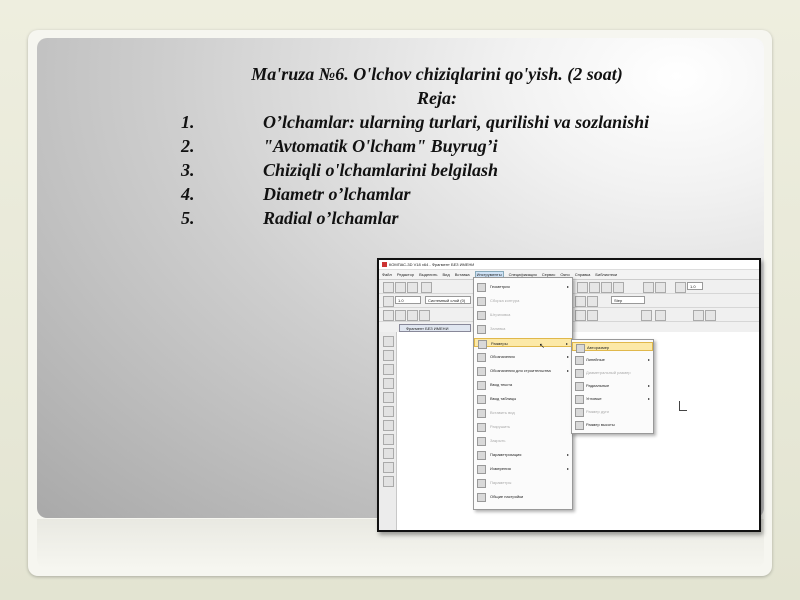  Describe the element at coordinates (648, 287) in the screenshot. I see `zoom-in-icon` at that location.